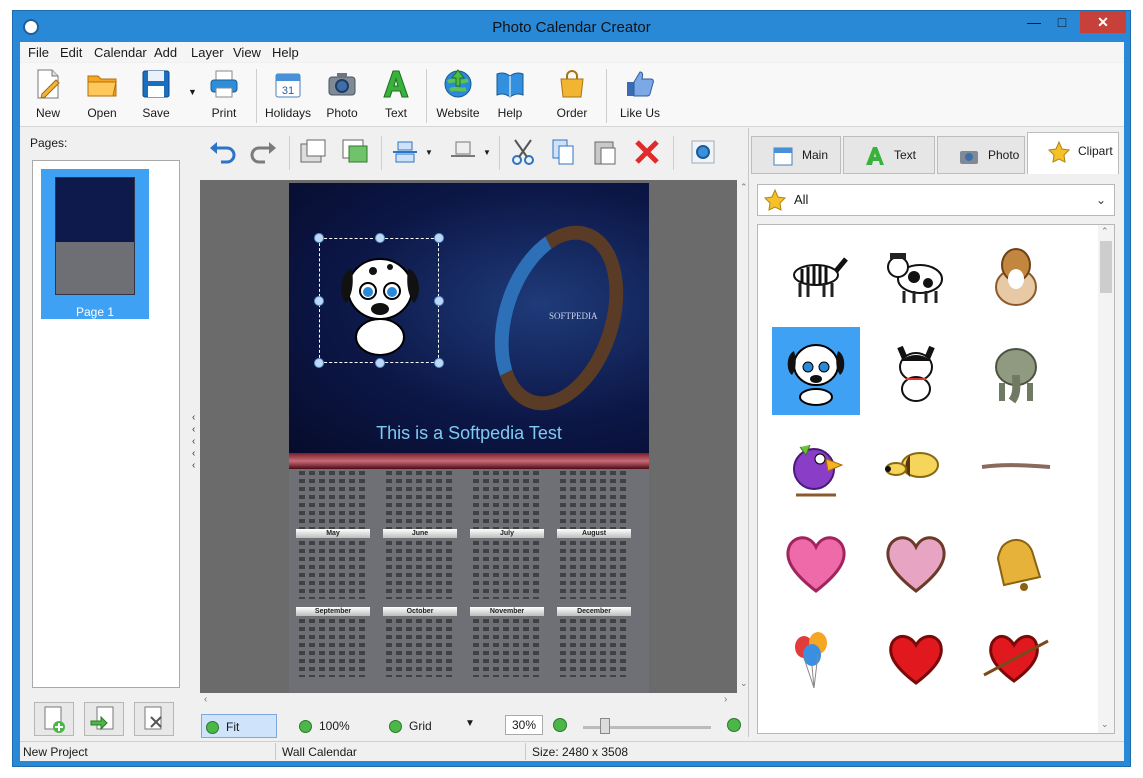  What do you see at coordinates (355, 152) in the screenshot?
I see `send-to-back-icon` at bounding box center [355, 152].